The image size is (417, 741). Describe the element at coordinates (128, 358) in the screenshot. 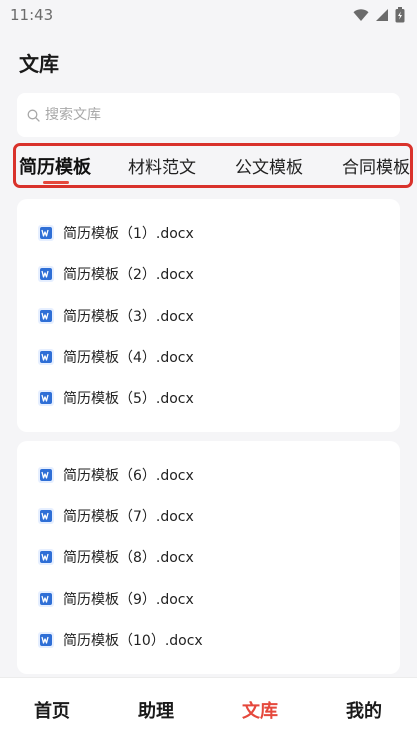

I see `file-name: 简历模板（4）.docx` at that location.